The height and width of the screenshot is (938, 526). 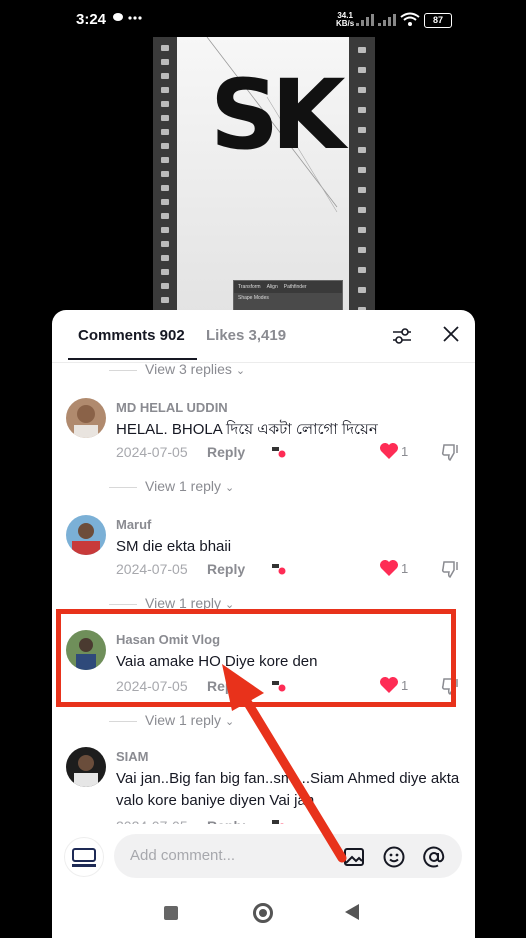 What do you see at coordinates (345, 19) in the screenshot?
I see `network-speed: 34.1 KB/s` at bounding box center [345, 19].